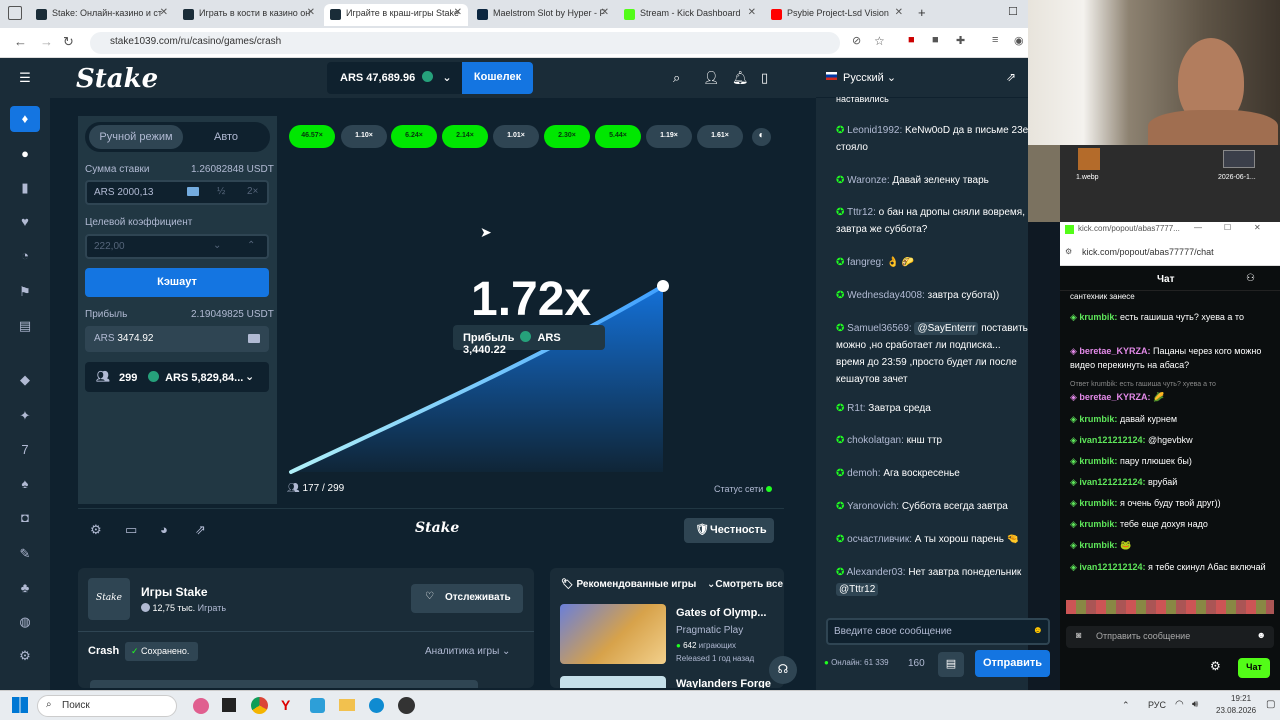 This screenshot has height=720, width=1280. I want to click on forward-icon: →, so click(46, 41).